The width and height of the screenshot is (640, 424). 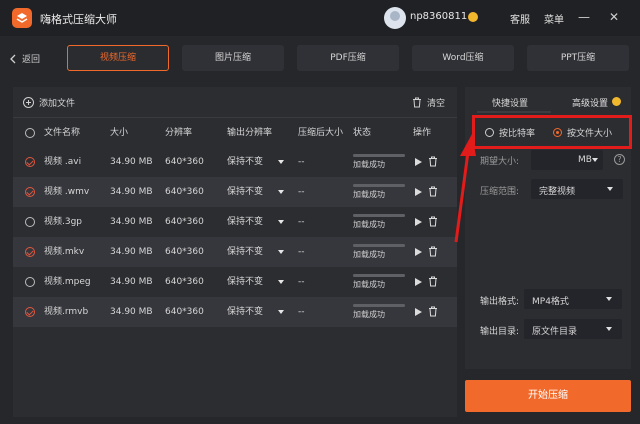 What do you see at coordinates (510, 102) in the screenshot?
I see `tab-quick-settings: 快捷设置` at bounding box center [510, 102].